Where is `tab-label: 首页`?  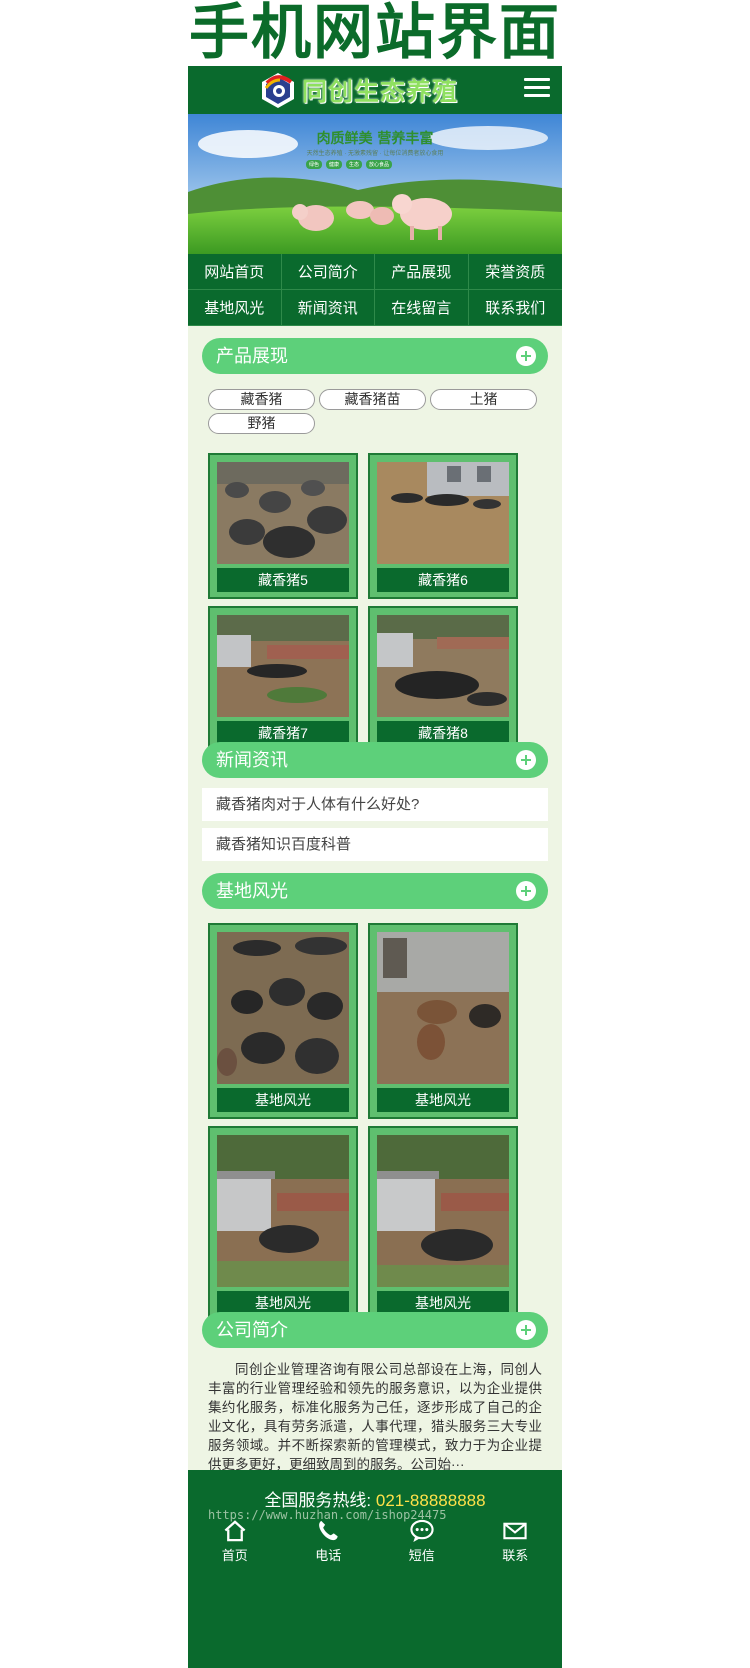 tab-label: 首页 is located at coordinates (234, 1555).